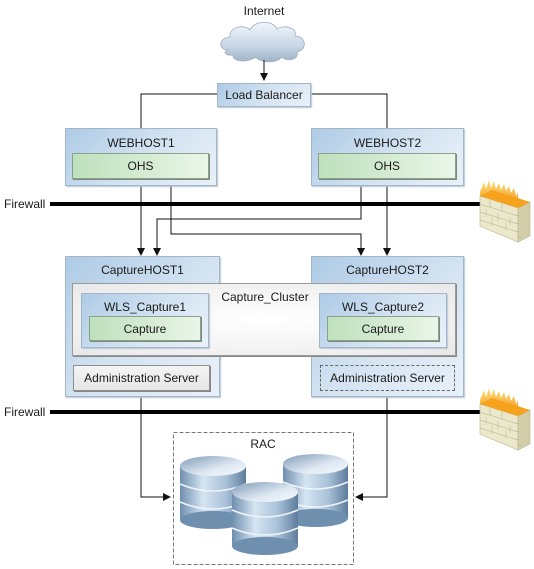 This screenshot has width=534, height=569. I want to click on capture-cluster-label: Capture_Cluster, so click(265, 297).